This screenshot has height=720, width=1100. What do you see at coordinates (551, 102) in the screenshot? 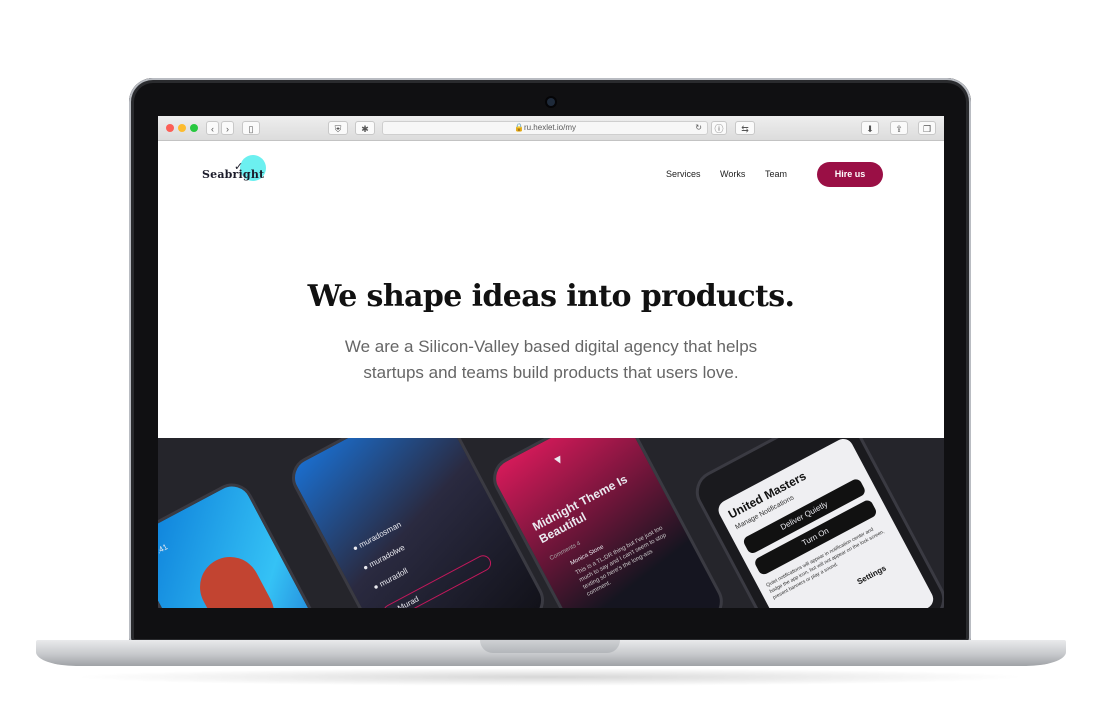
I see `laptop-camera` at bounding box center [551, 102].